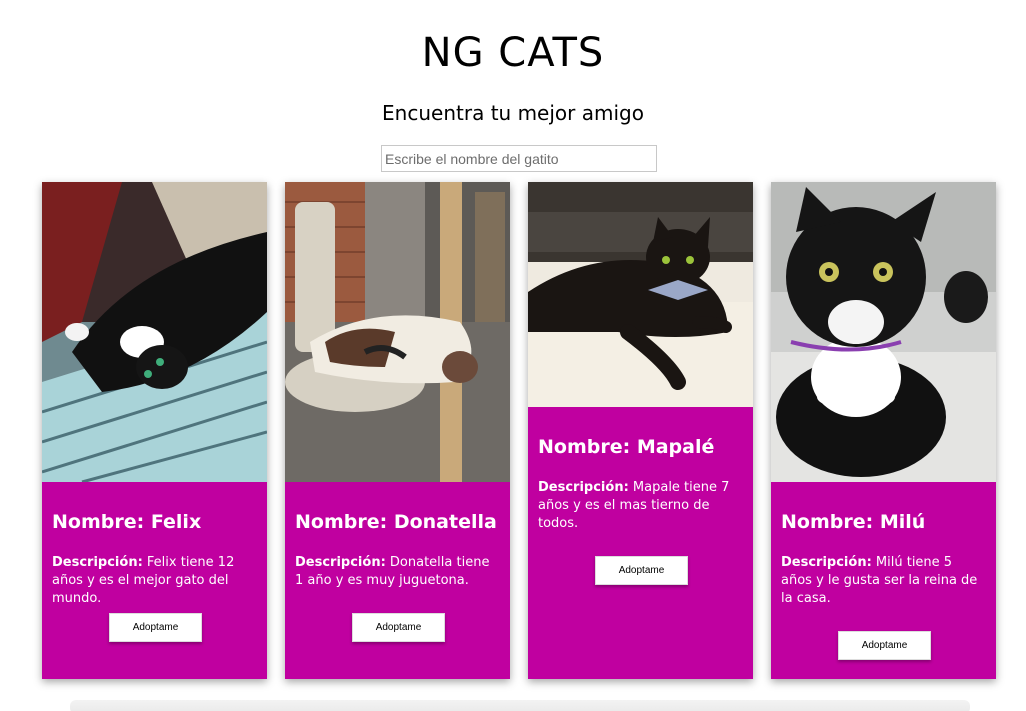 The width and height of the screenshot is (1026, 711). Describe the element at coordinates (853, 522) in the screenshot. I see `cat-name: Nombre: Milú` at that location.